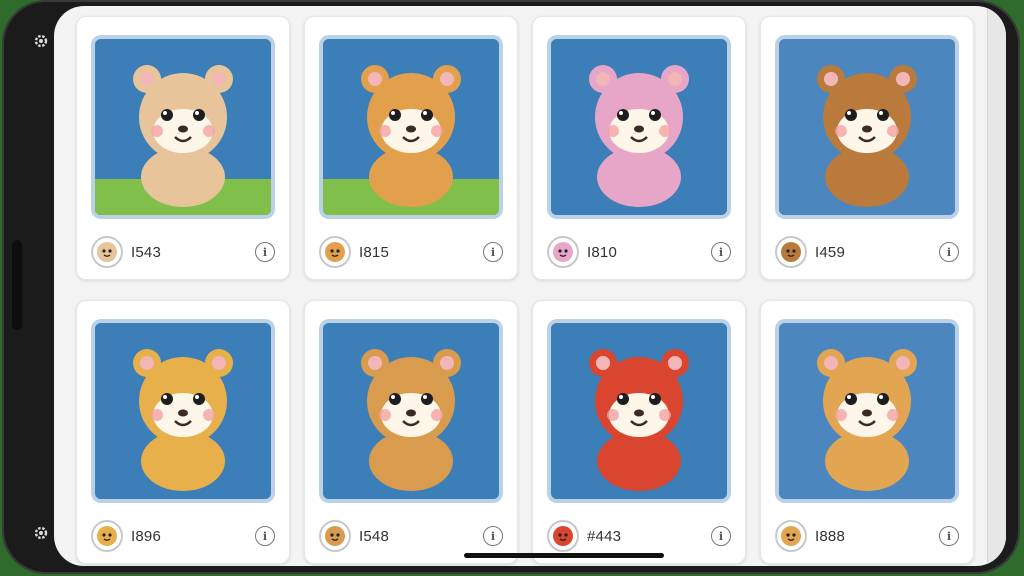 The height and width of the screenshot is (576, 1024). Describe the element at coordinates (183, 252) in the screenshot. I see `card-footer: I543 i` at that location.